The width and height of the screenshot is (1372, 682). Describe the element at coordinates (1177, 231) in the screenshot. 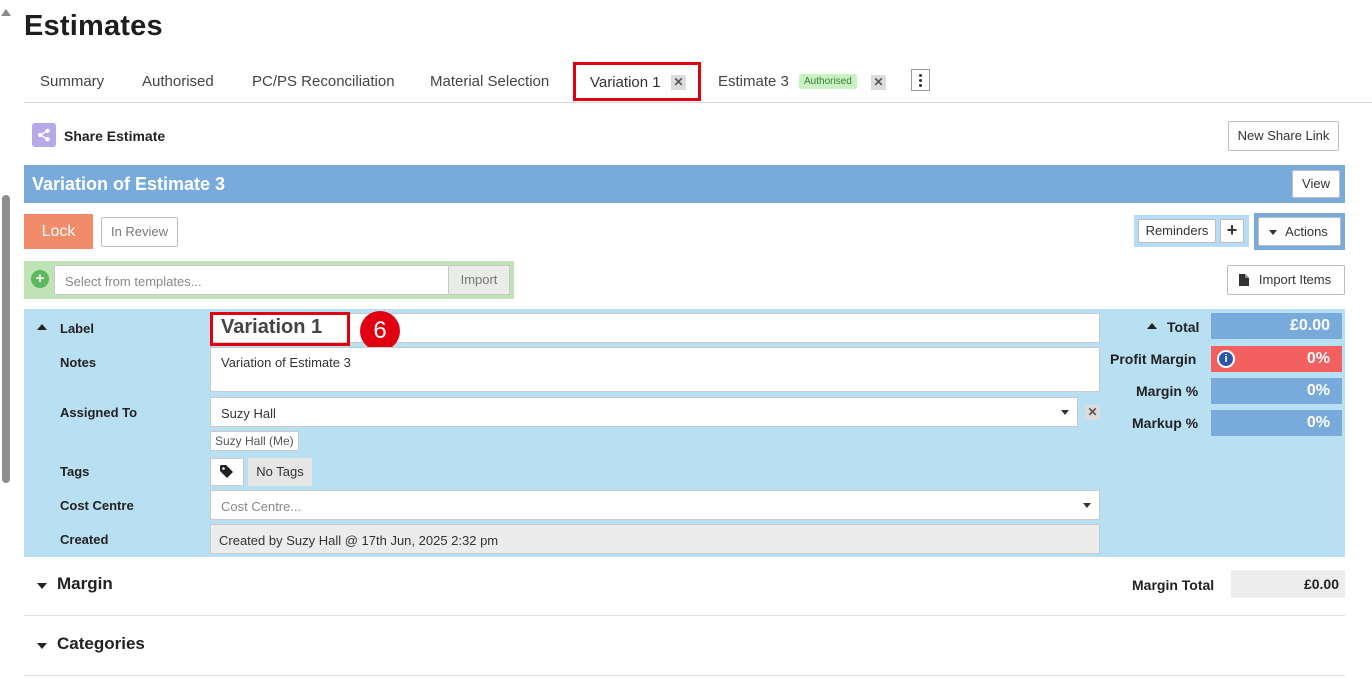

I see `reminders-button: Reminders` at that location.